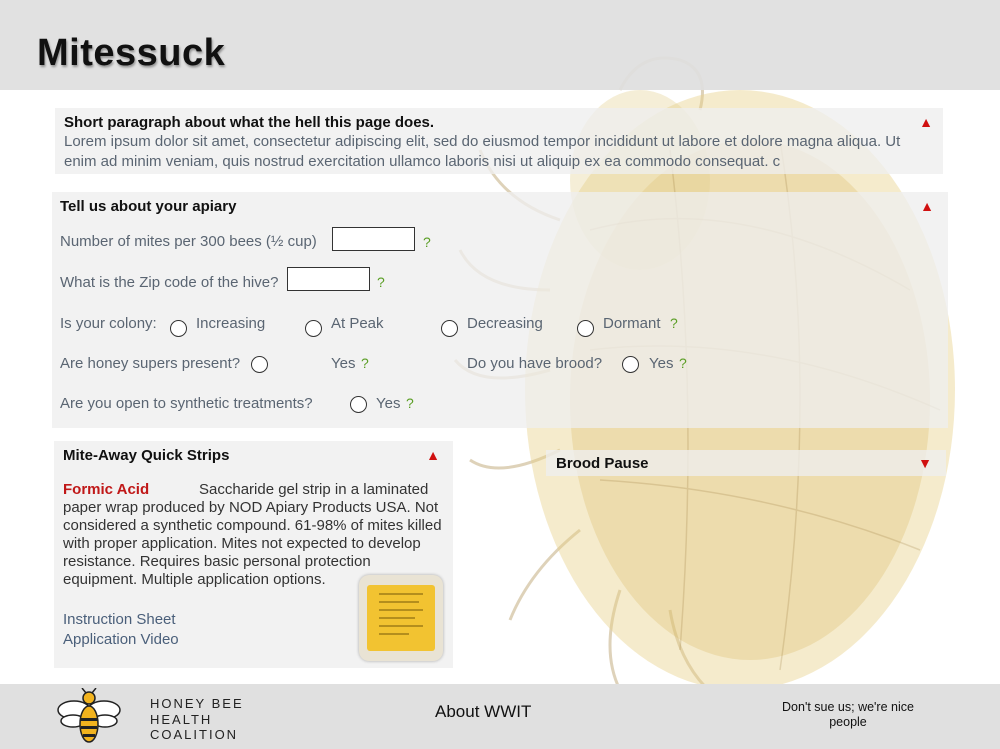 The image size is (1000, 749). Describe the element at coordinates (108, 323) in the screenshot. I see `colony-status-label: Is your colony:` at that location.